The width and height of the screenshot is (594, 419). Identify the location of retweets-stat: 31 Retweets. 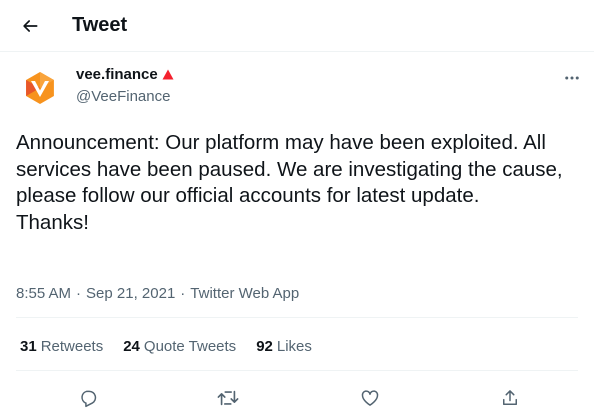
(61, 346).